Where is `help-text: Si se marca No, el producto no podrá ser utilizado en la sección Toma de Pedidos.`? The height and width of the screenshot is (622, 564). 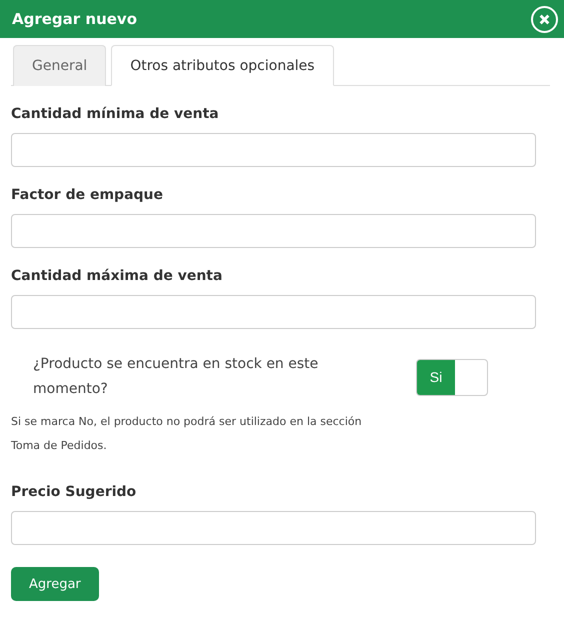 help-text: Si se marca No, el producto no podrá ser utilizado en la sección Toma de Pedidos. is located at coordinates (187, 434).